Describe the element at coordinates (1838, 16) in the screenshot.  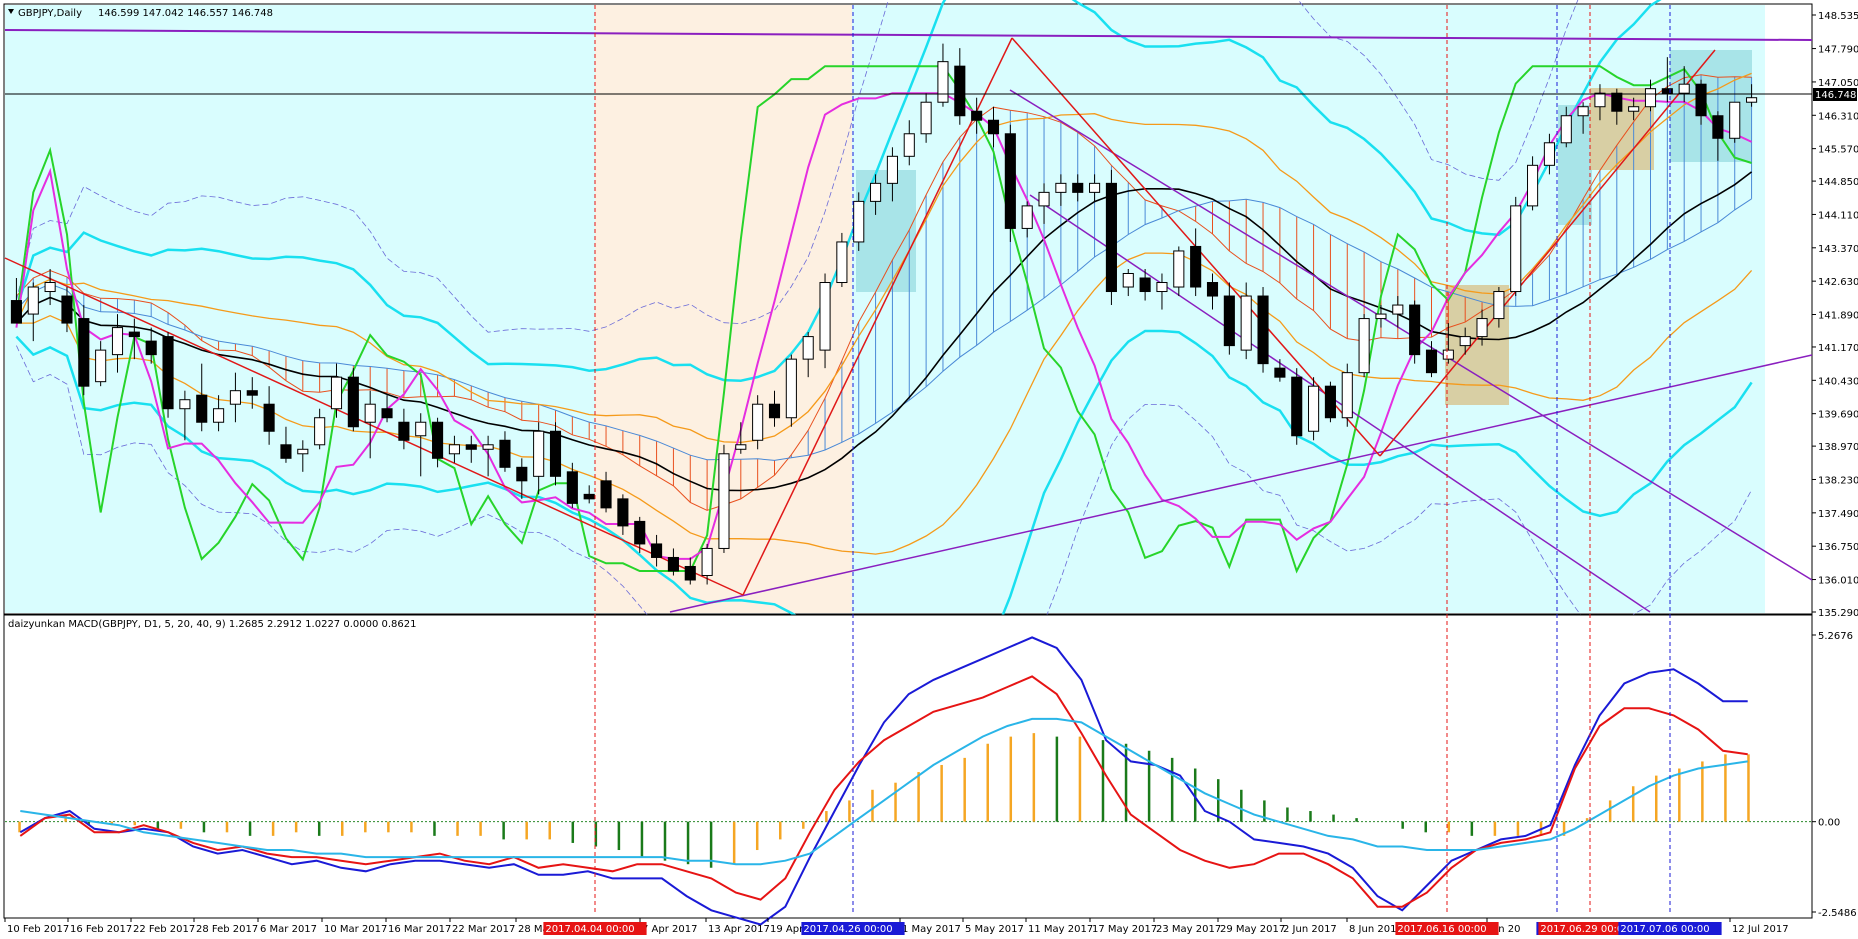
I see `price-tick-label: 148.535` at that location.